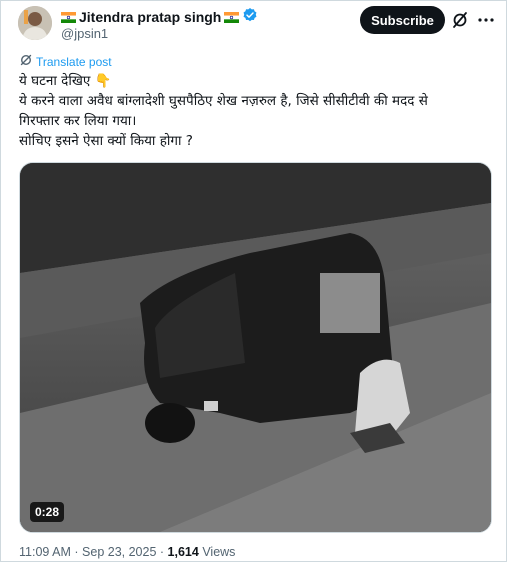  I want to click on translate-post-link: Translate post, so click(66, 61).